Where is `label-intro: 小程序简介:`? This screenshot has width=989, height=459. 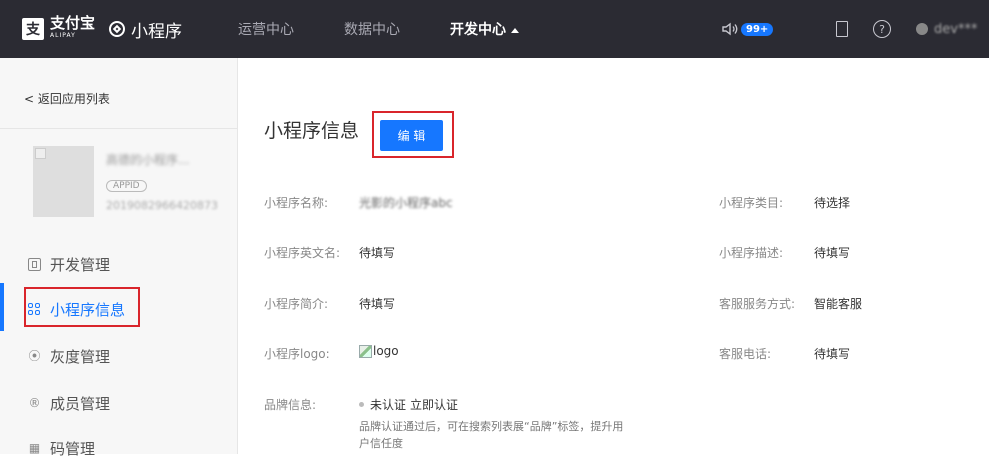
label-intro: 小程序简介: is located at coordinates (296, 304).